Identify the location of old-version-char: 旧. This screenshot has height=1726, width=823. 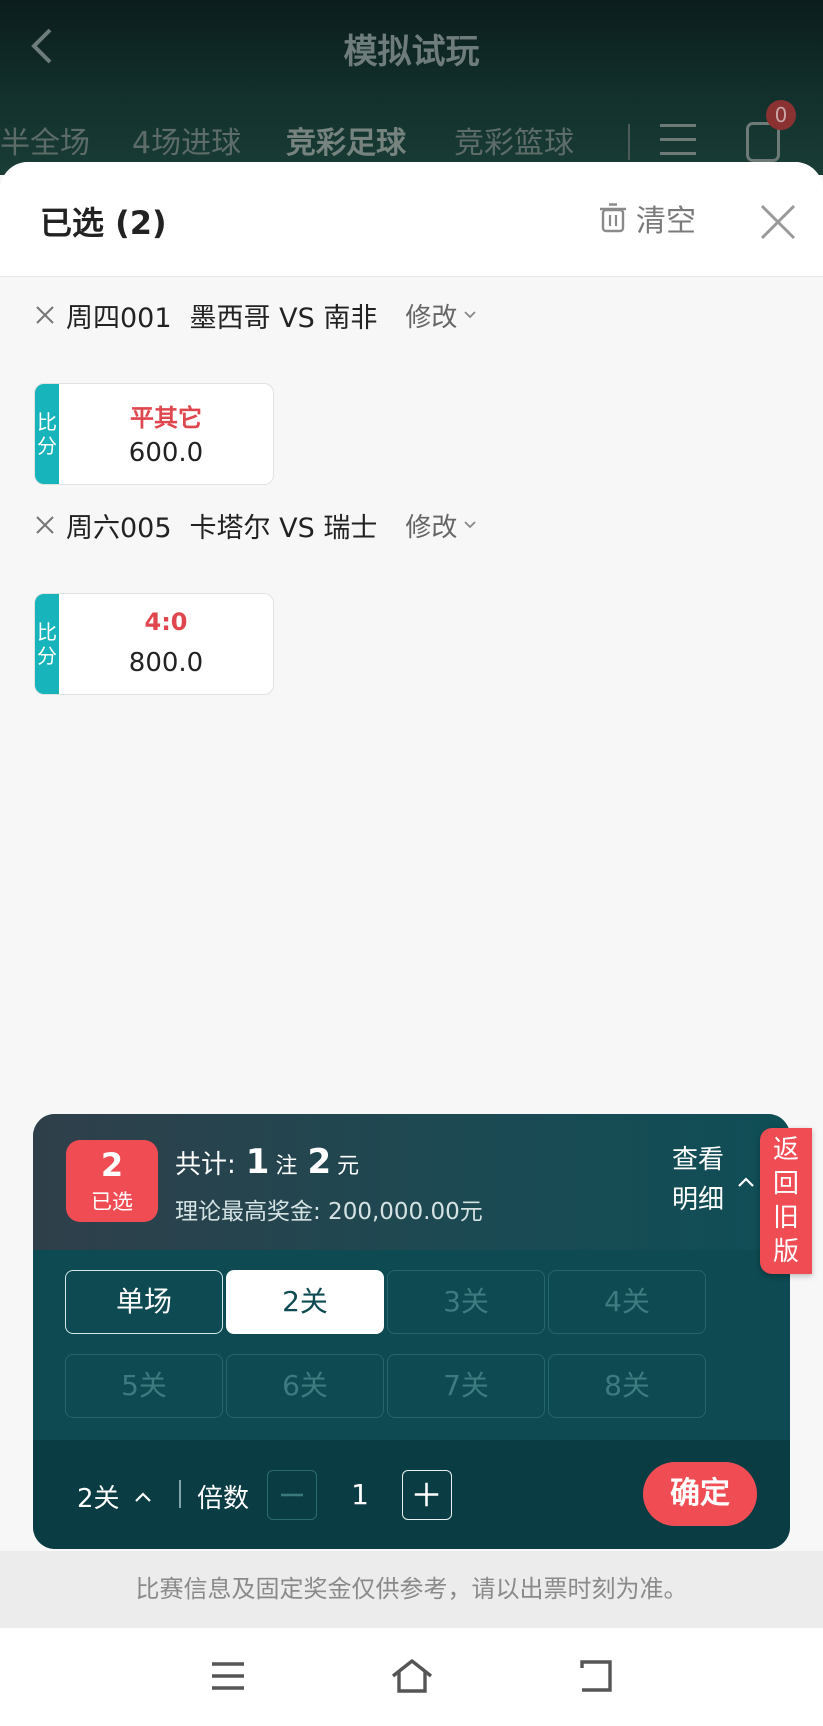
(785, 1218).